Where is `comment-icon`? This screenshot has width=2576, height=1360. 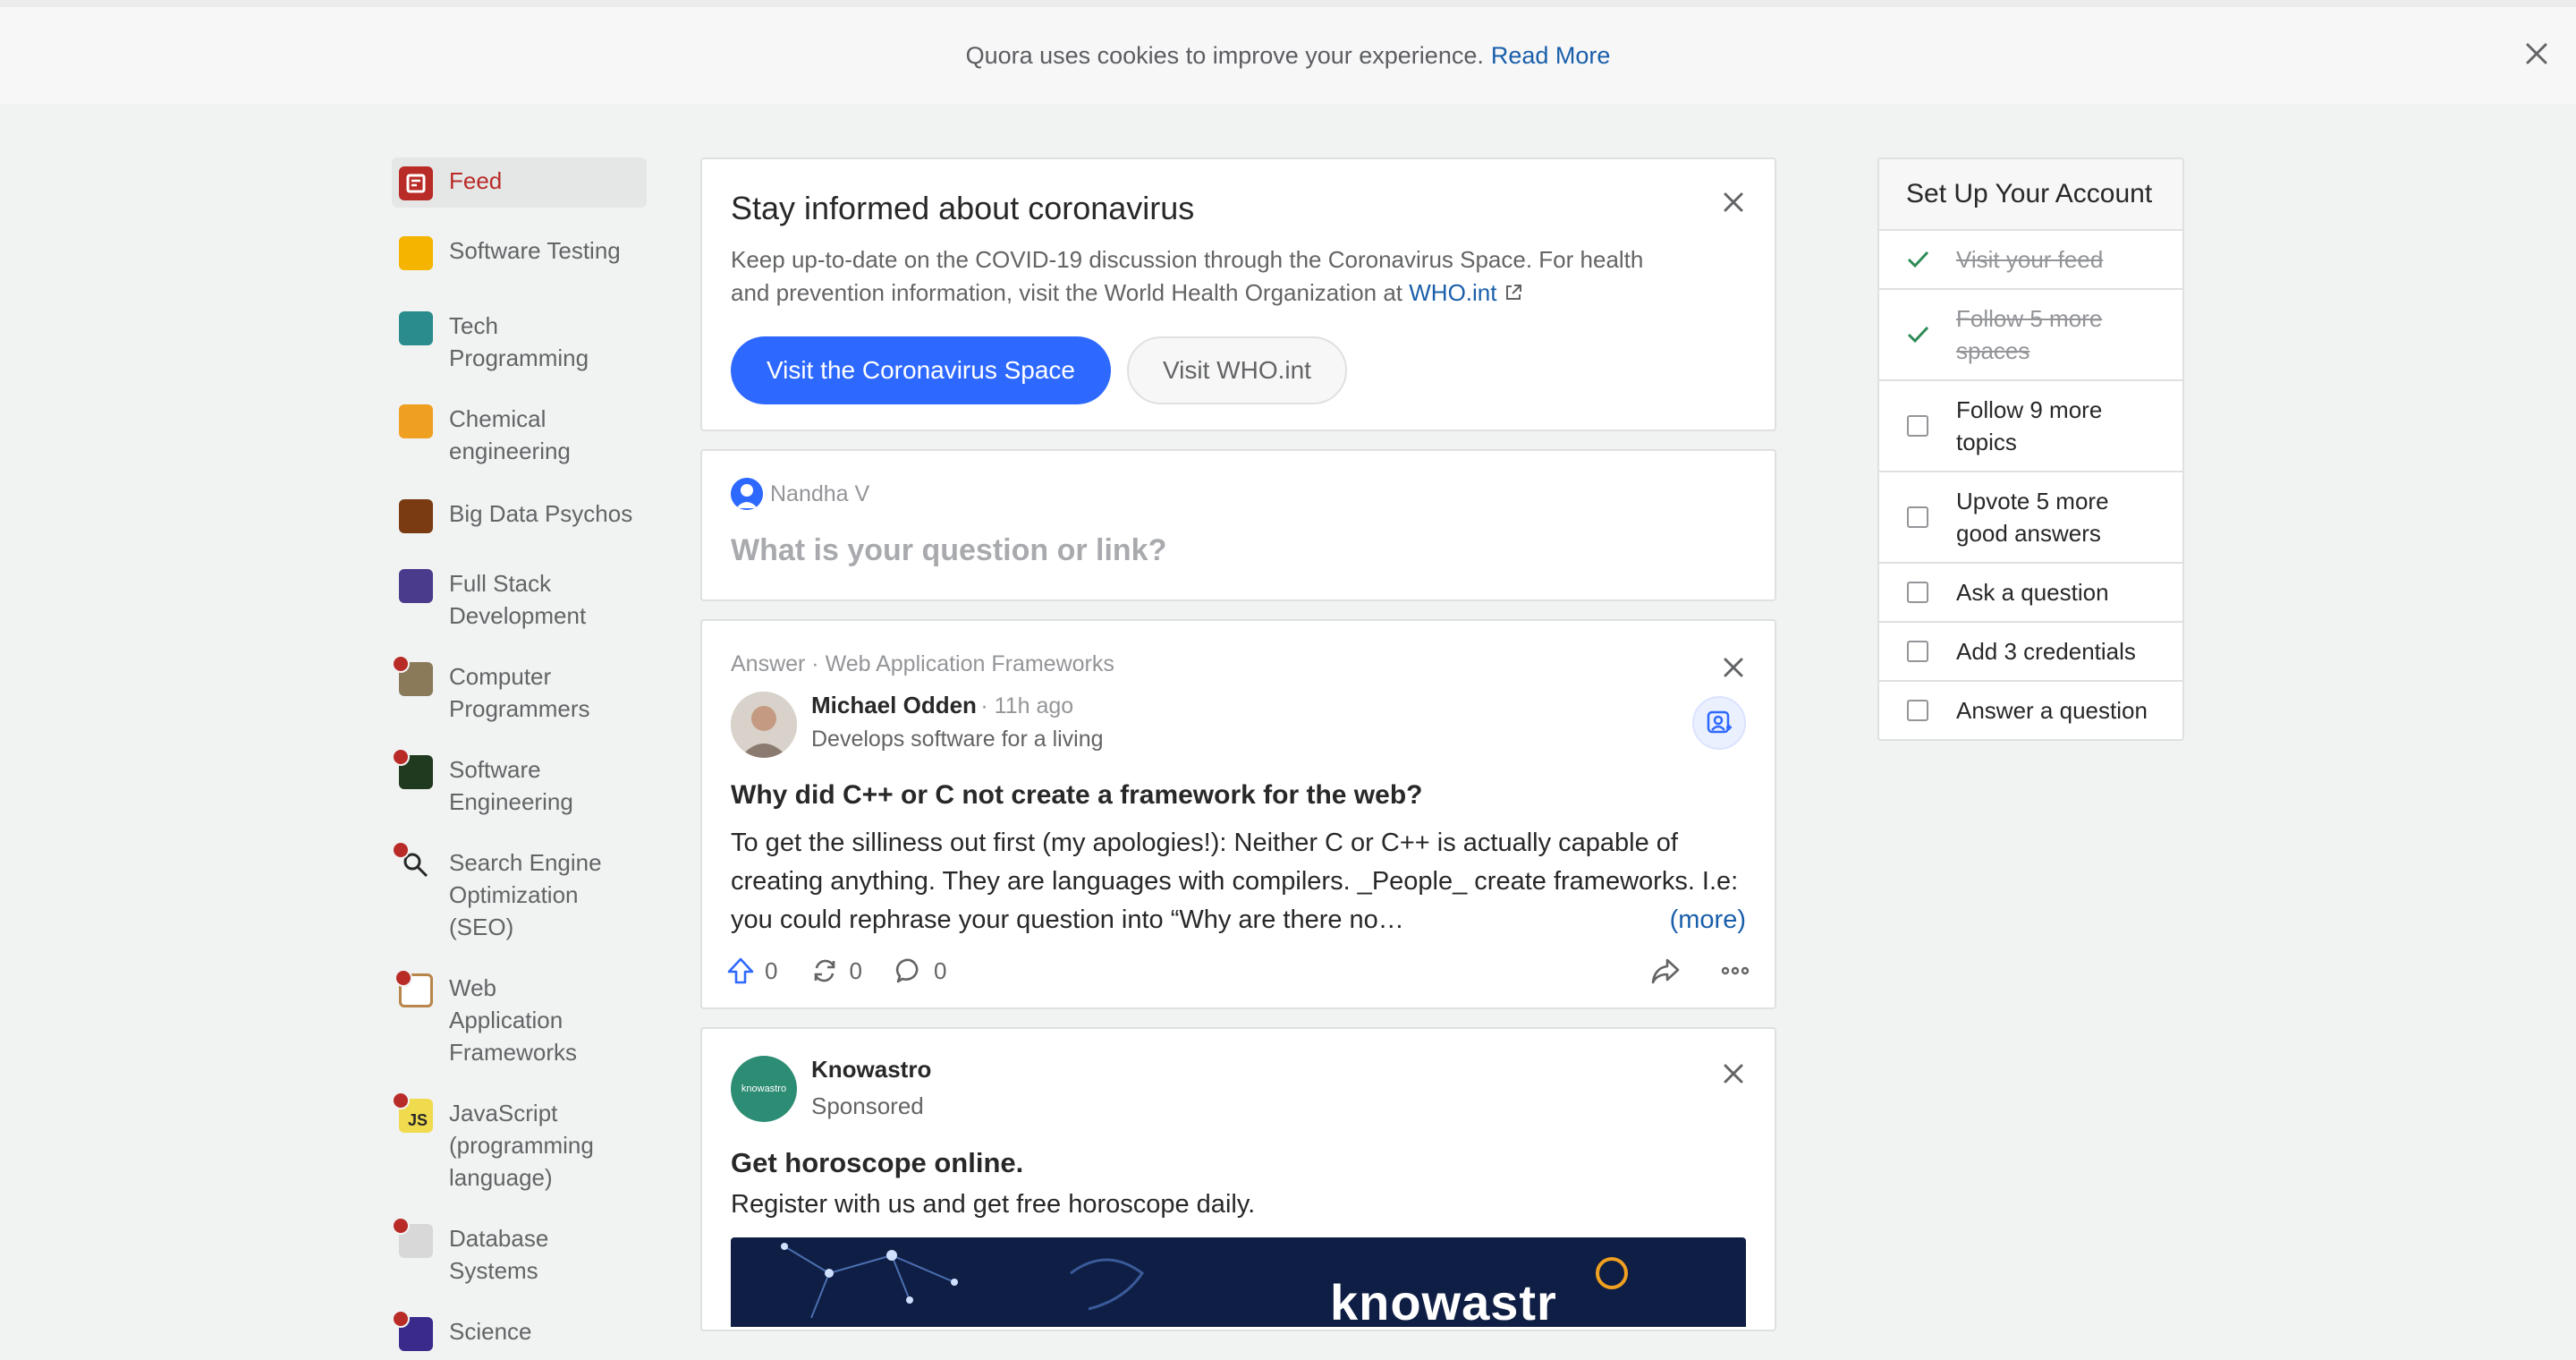
comment-icon is located at coordinates (907, 971).